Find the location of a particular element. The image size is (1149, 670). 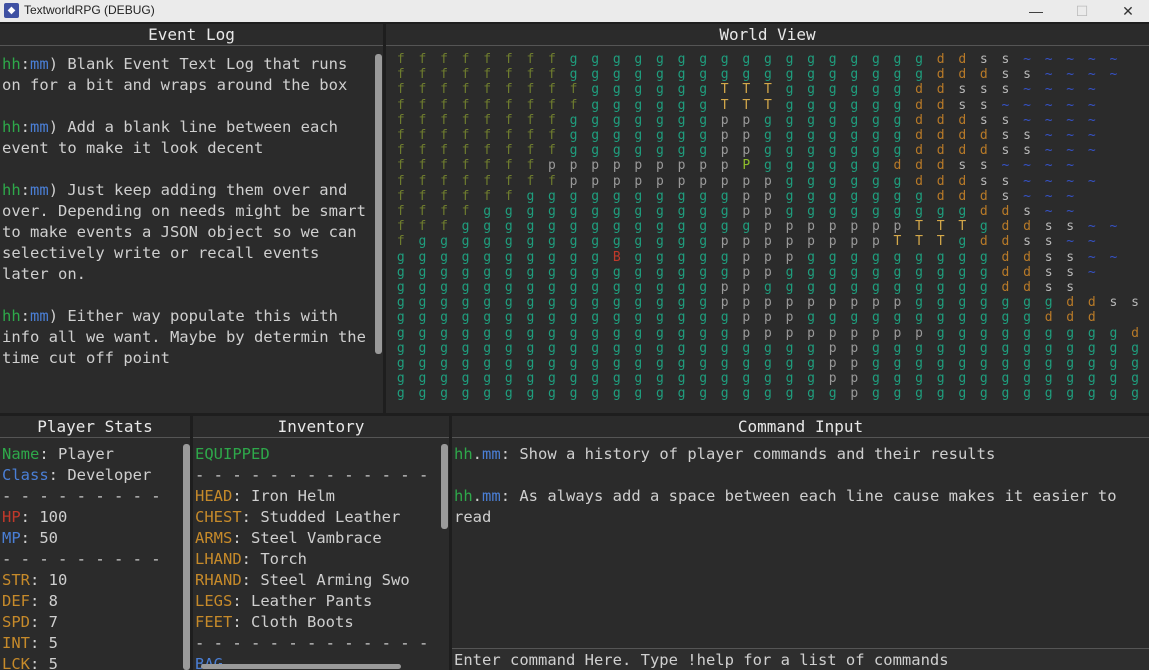

slot-item: Iron Helm is located at coordinates (293, 496).